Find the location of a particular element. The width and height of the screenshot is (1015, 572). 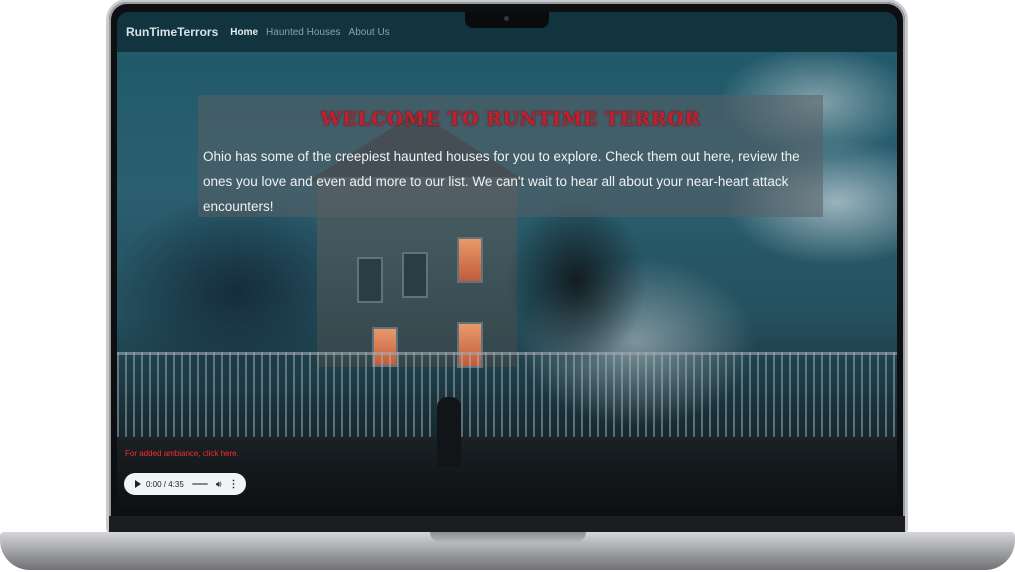

nav-link-about-us: About Us is located at coordinates (369, 32).